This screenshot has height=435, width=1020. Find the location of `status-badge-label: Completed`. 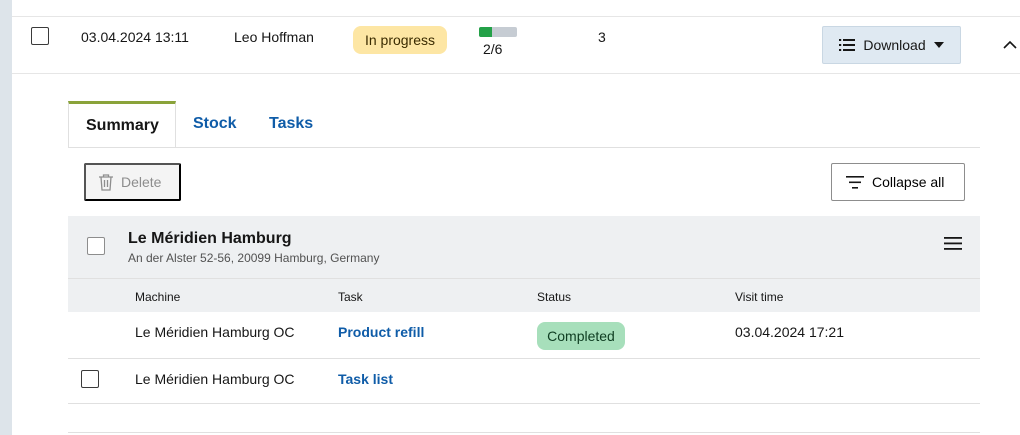

status-badge-label: Completed is located at coordinates (581, 336).